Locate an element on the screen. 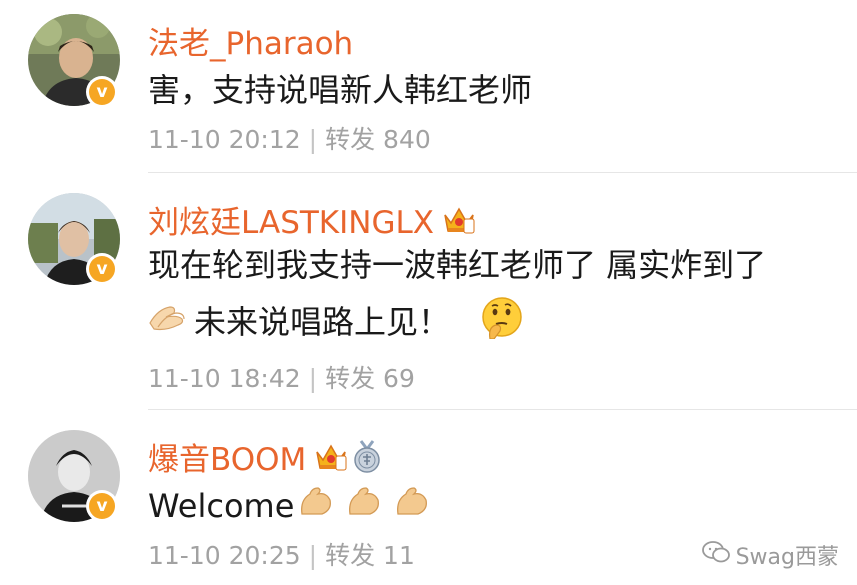  watermark: Swag西蒙 is located at coordinates (770, 555).